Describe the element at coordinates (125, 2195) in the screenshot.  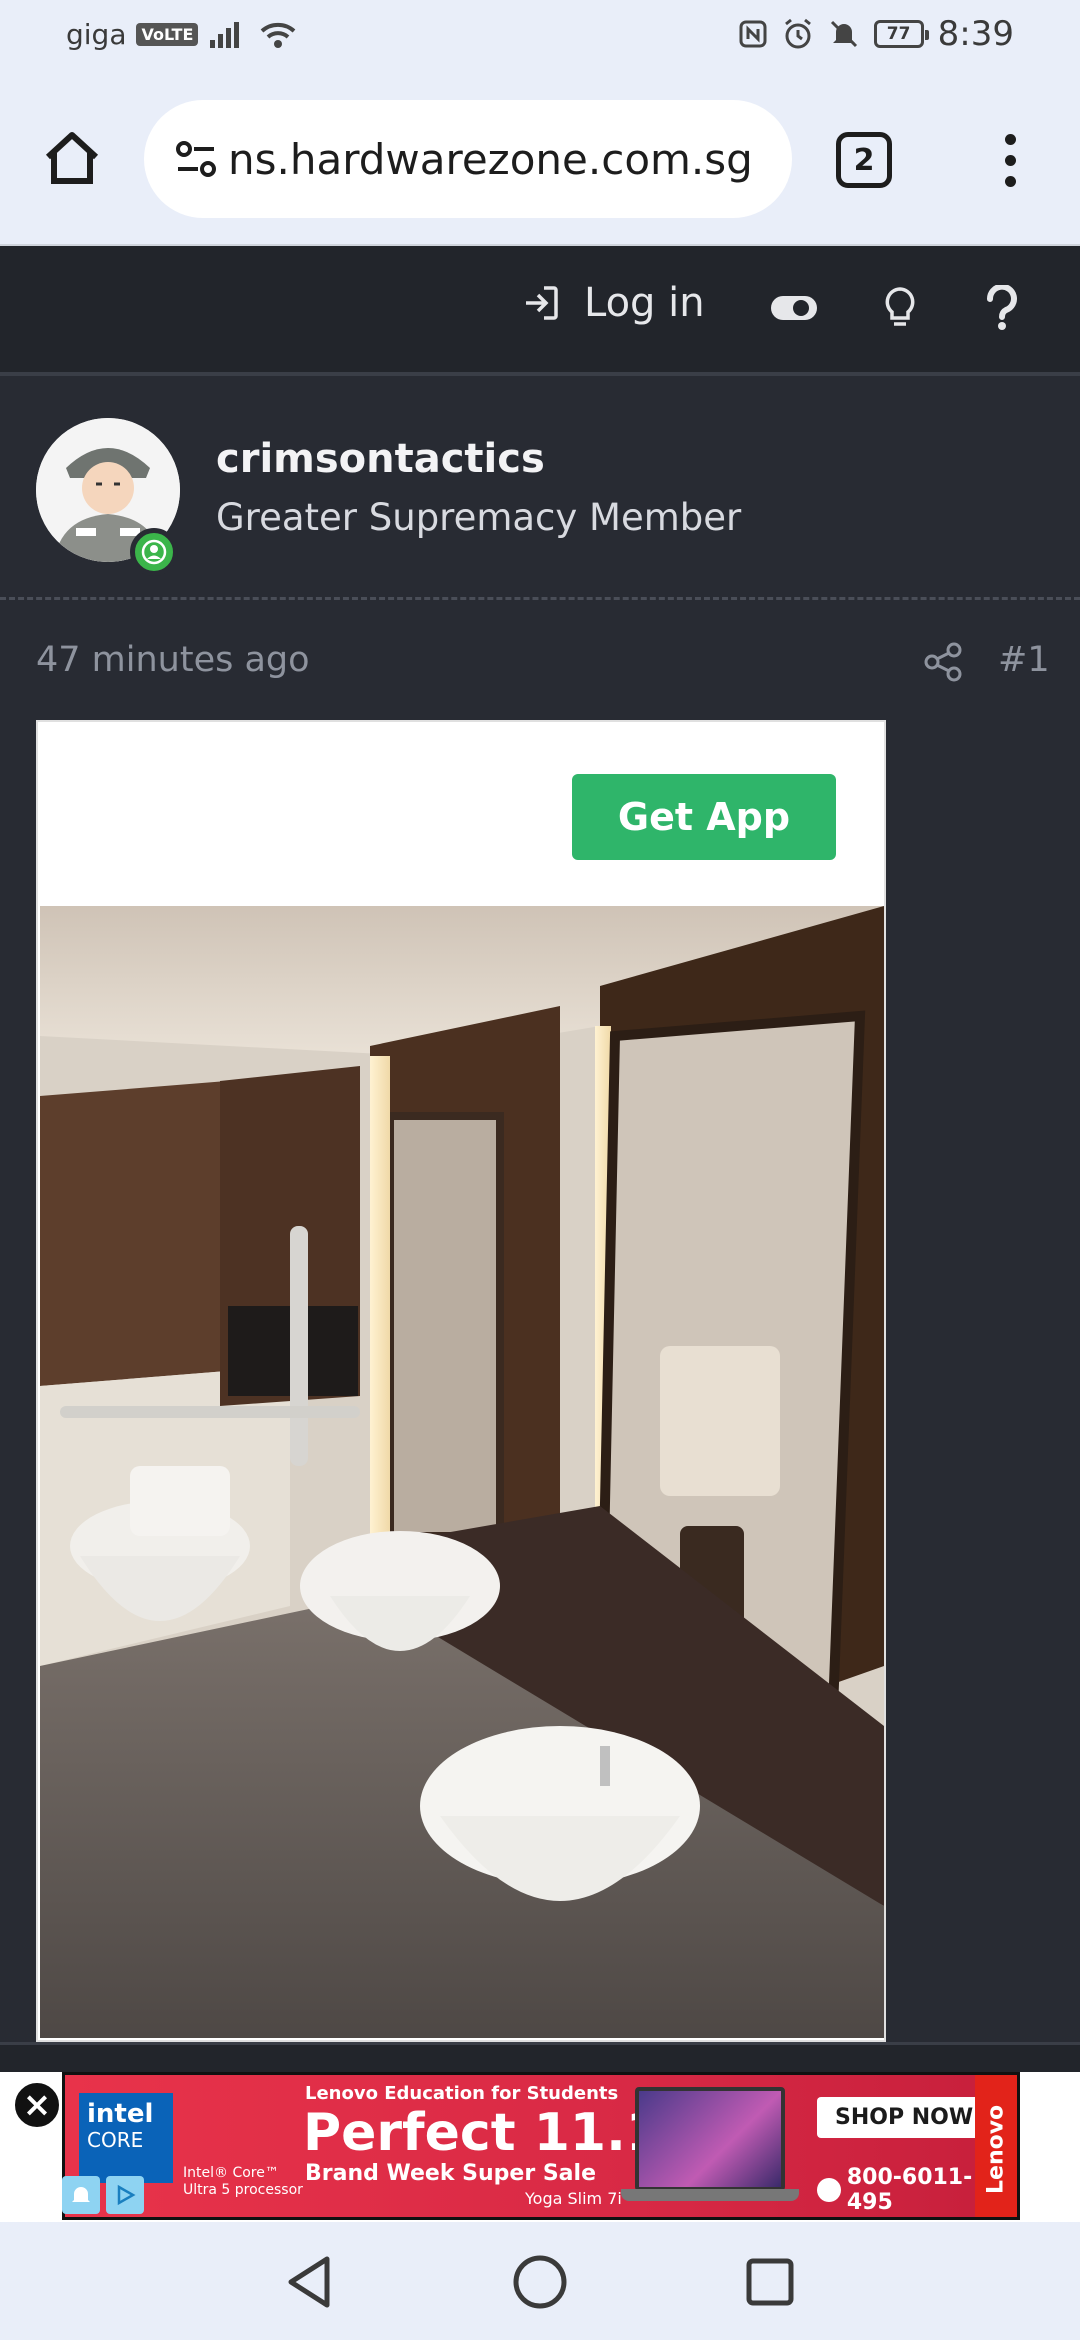
I see `adchoices-icon` at that location.